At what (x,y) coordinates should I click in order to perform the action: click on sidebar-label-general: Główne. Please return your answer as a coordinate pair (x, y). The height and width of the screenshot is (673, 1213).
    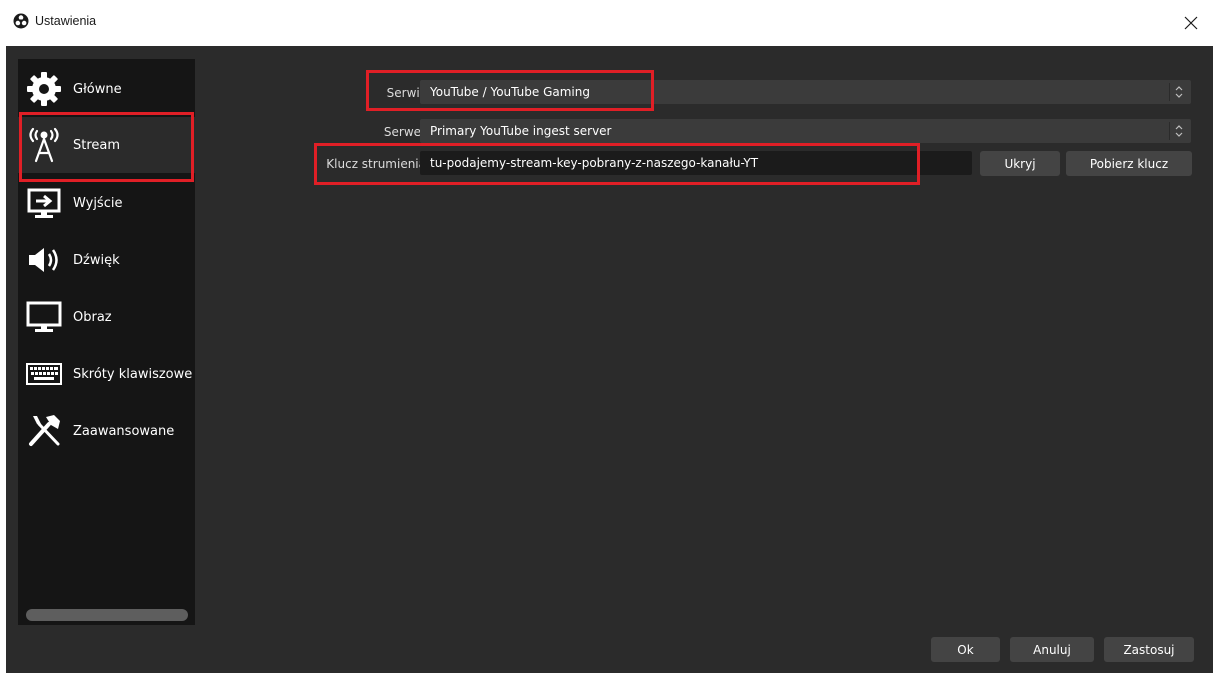
    Looking at the image, I should click on (97, 89).